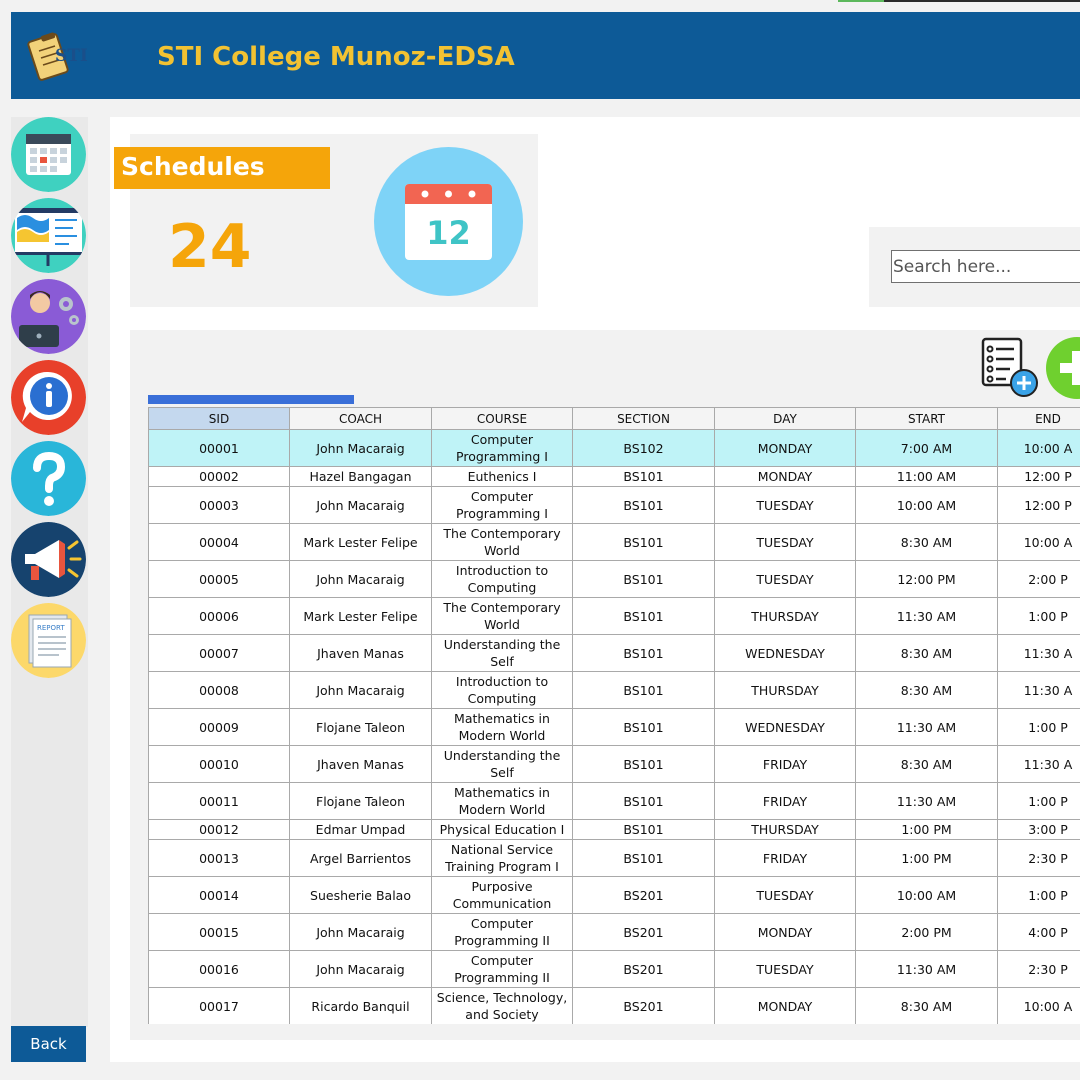  What do you see at coordinates (48, 478) in the screenshot?
I see `help-question-icon` at bounding box center [48, 478].